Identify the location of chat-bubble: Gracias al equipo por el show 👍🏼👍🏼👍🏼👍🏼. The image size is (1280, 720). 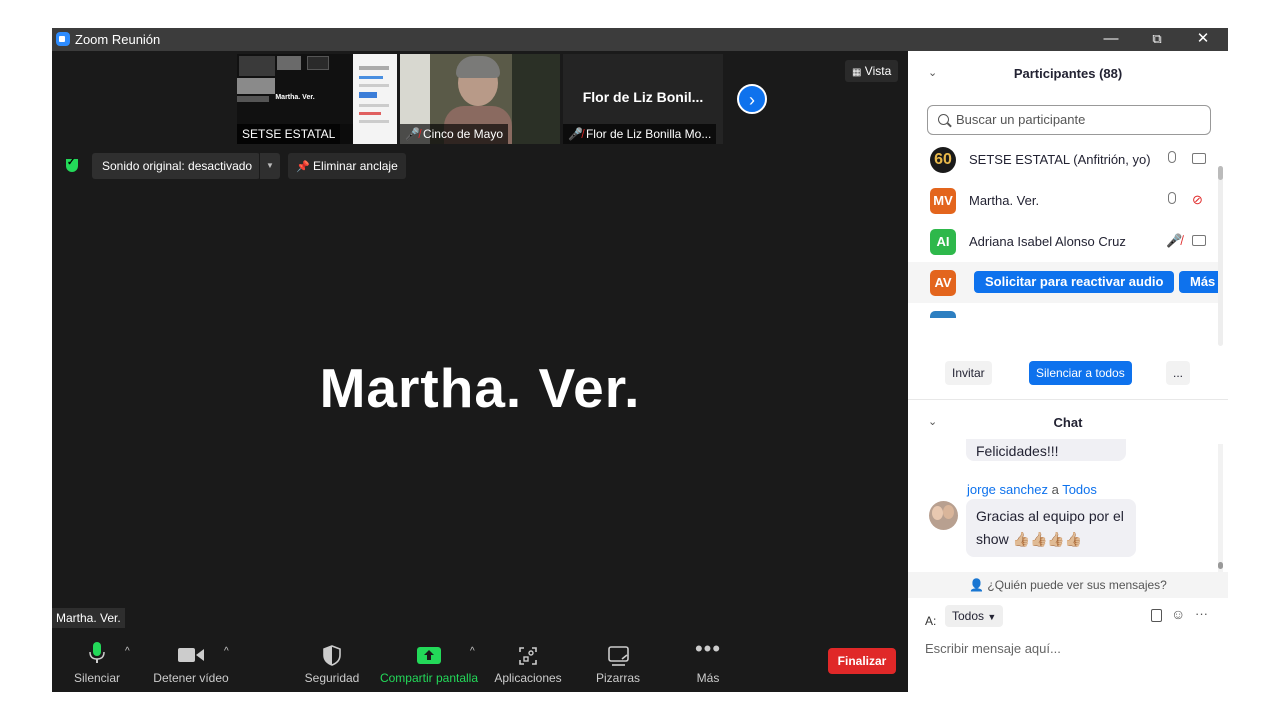
(1051, 528).